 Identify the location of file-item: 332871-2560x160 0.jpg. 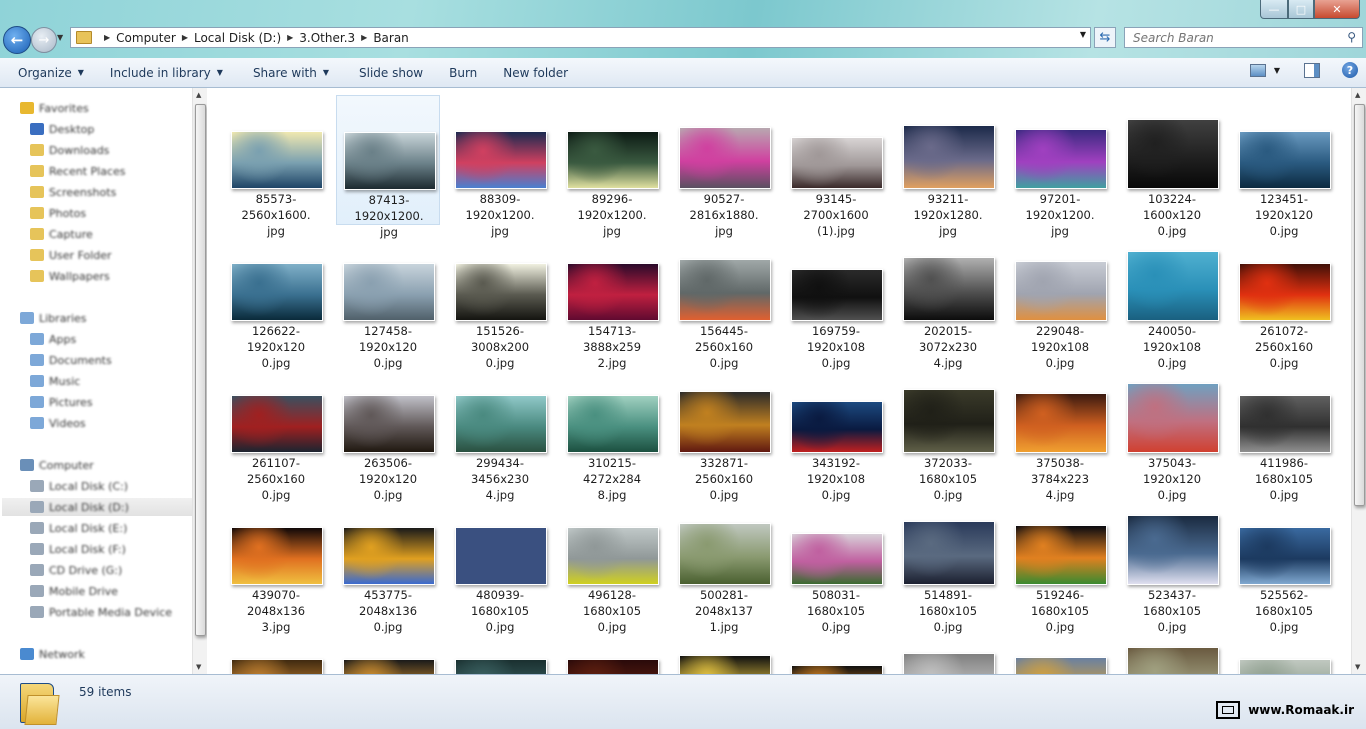
(724, 430).